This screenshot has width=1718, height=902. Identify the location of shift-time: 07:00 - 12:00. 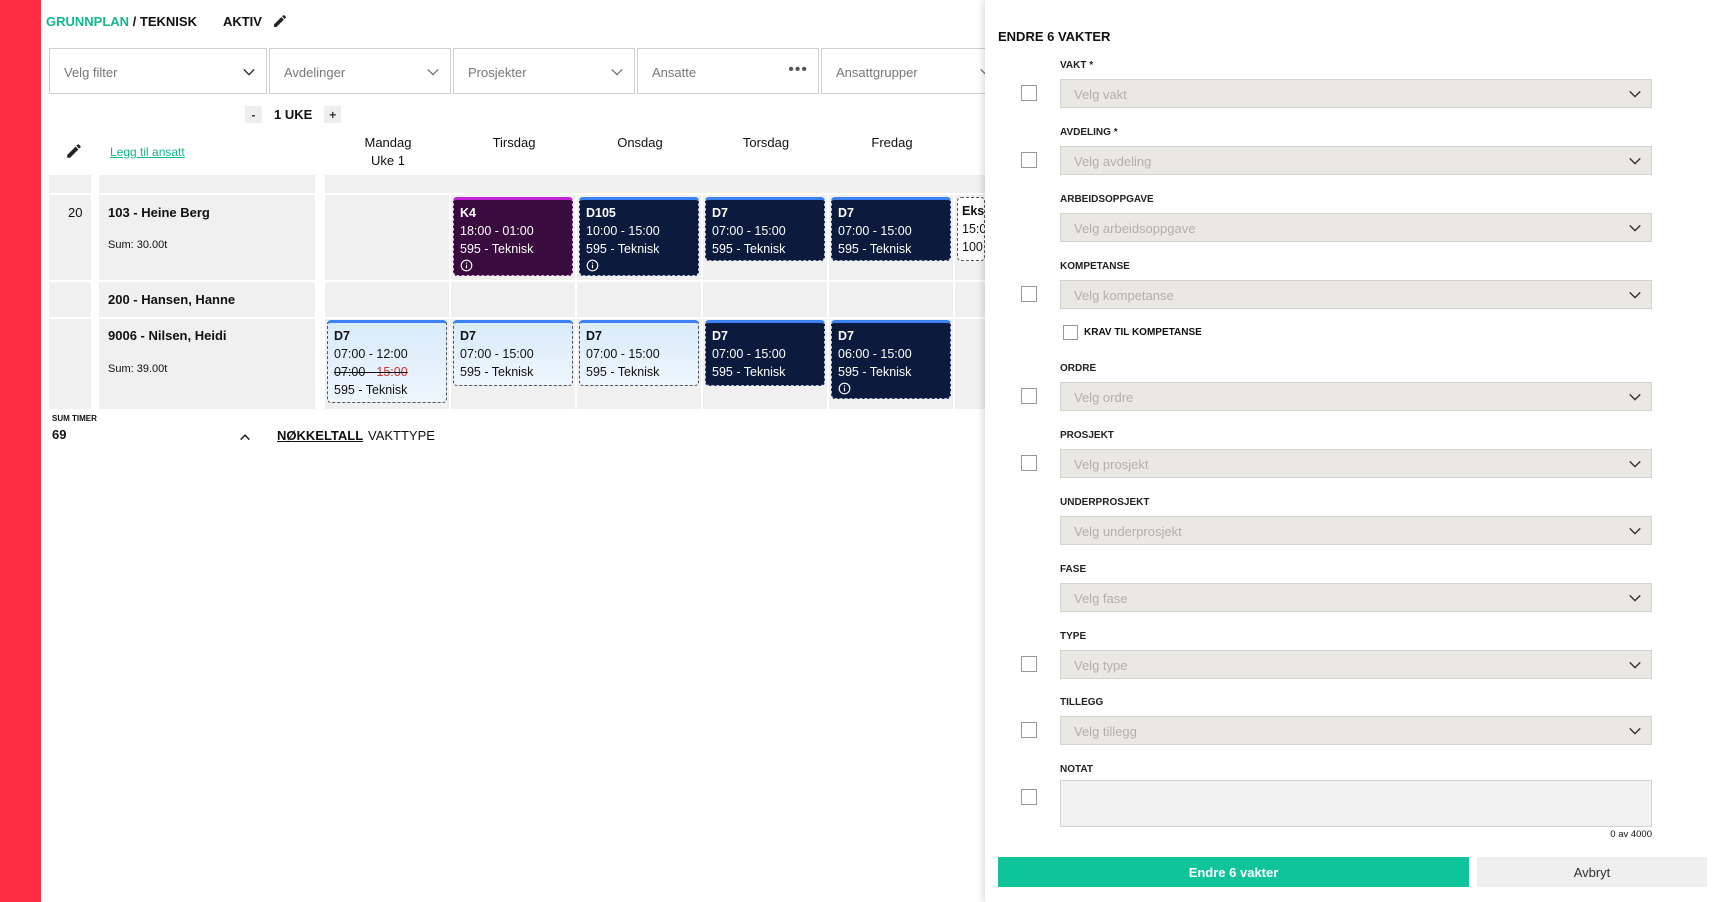
(371, 354).